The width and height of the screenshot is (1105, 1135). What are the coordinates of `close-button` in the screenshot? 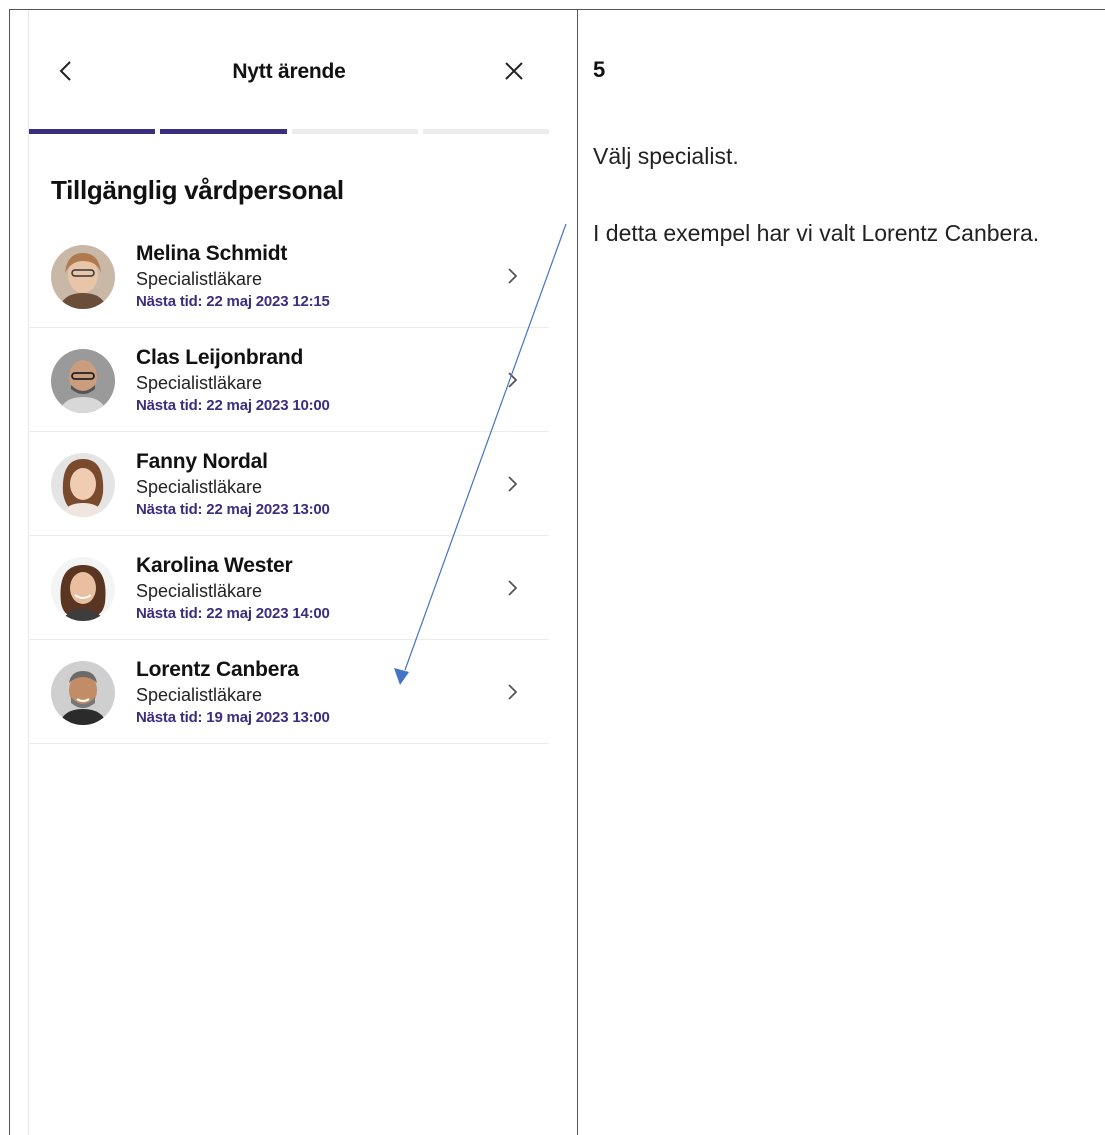 It's located at (514, 71).